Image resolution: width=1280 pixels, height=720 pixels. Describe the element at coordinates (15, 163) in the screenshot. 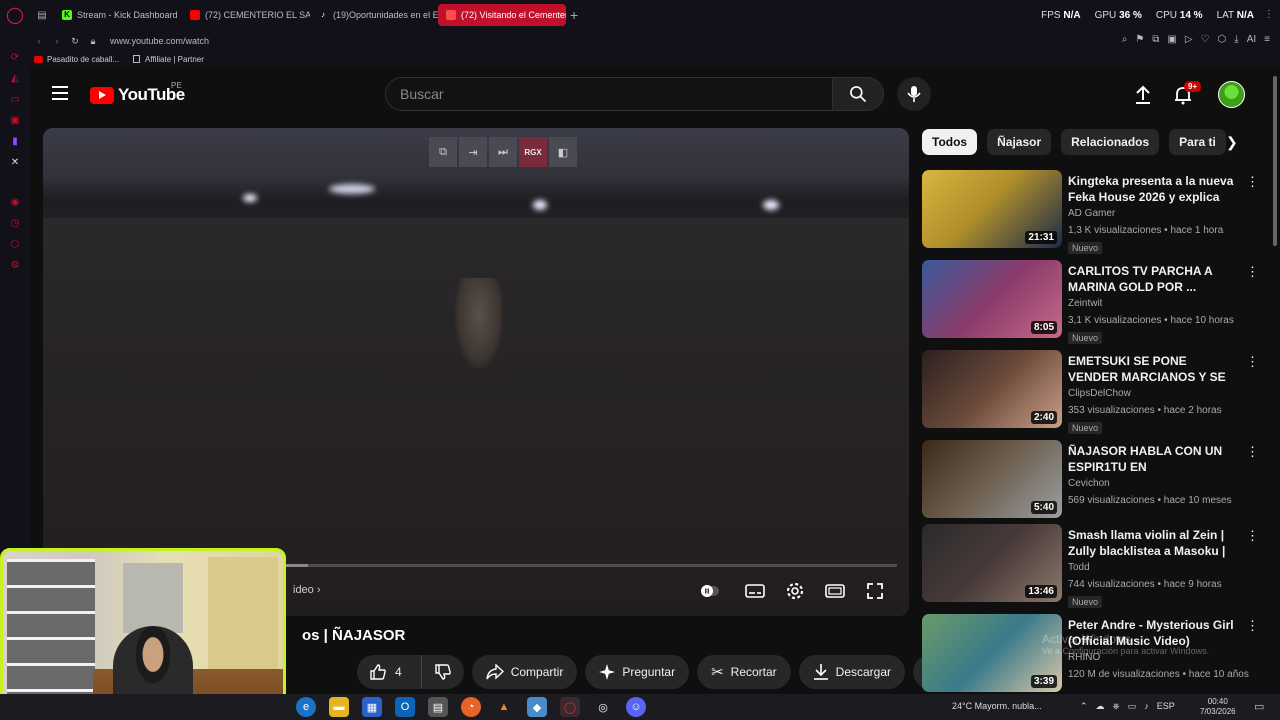

I see `x-icon: ✕` at that location.